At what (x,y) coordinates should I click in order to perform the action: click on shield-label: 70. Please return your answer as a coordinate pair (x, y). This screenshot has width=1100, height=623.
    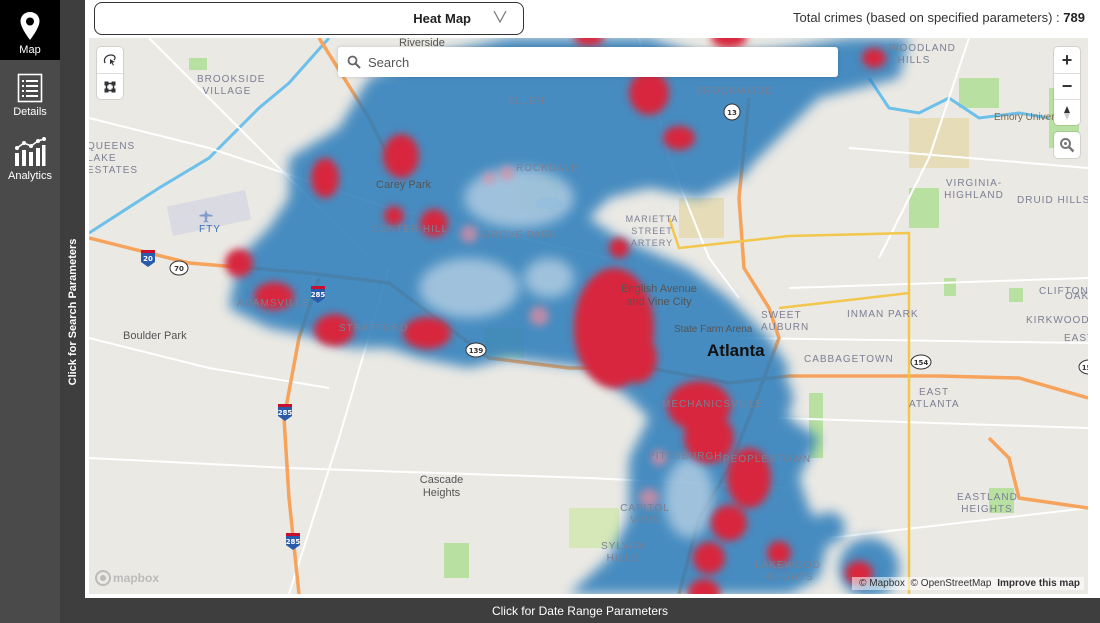
    Looking at the image, I should click on (179, 269).